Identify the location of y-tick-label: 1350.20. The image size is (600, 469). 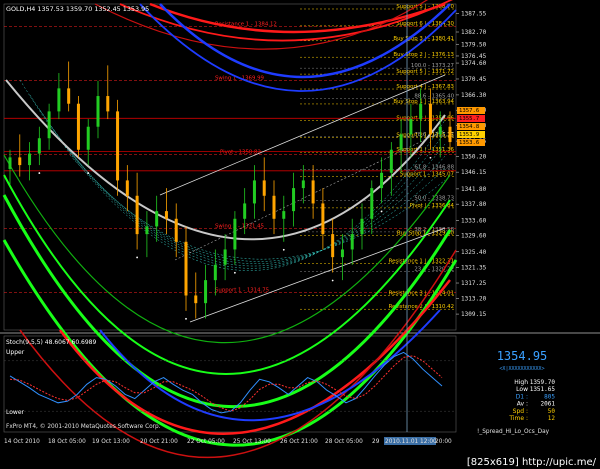
(474, 157).